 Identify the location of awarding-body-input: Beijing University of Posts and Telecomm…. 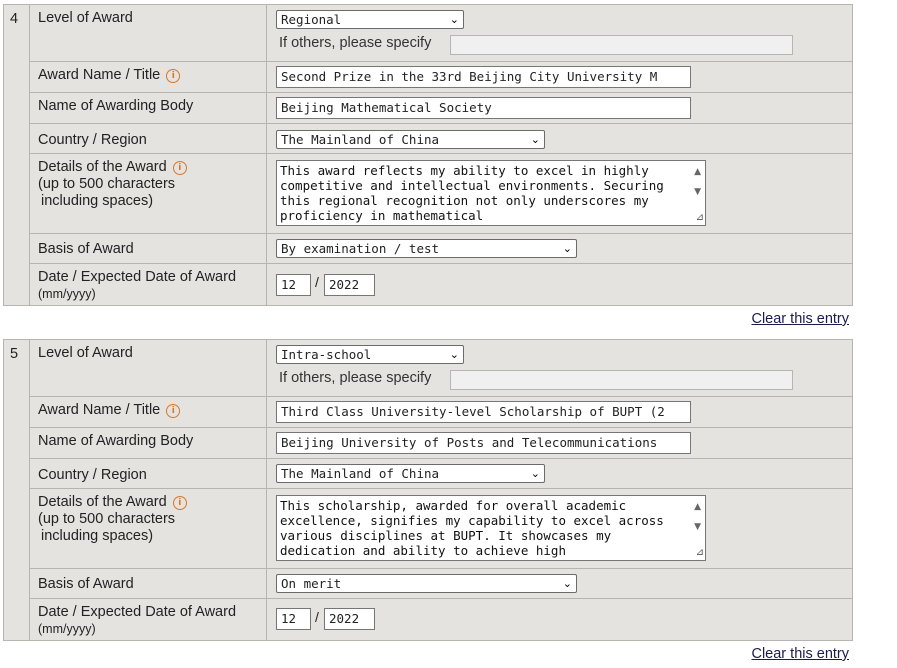
(483, 443).